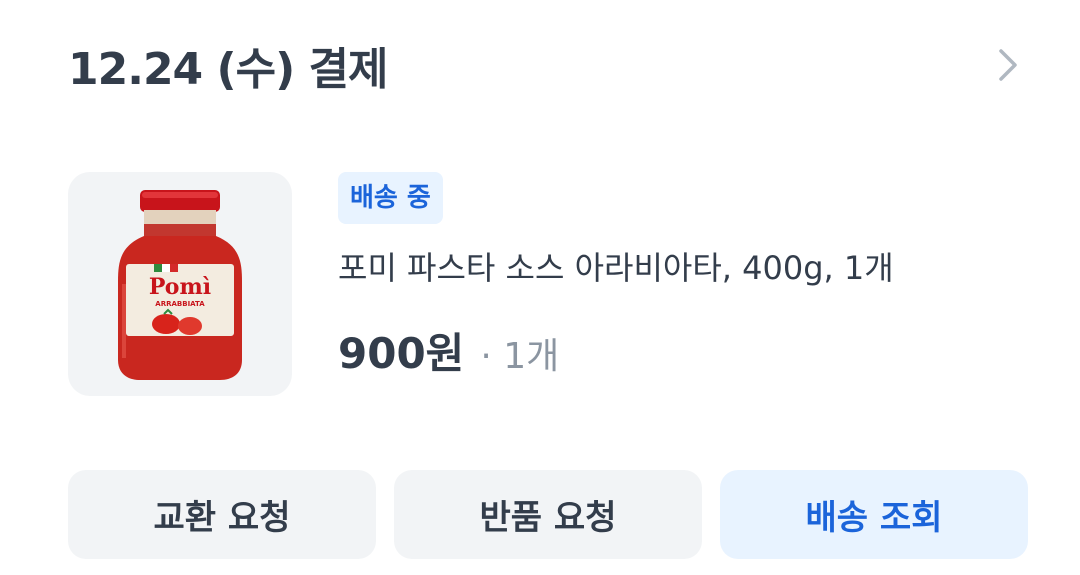 This screenshot has width=1080, height=575. I want to click on order-date-title: 12.24 (수) 결제, so click(228, 69).